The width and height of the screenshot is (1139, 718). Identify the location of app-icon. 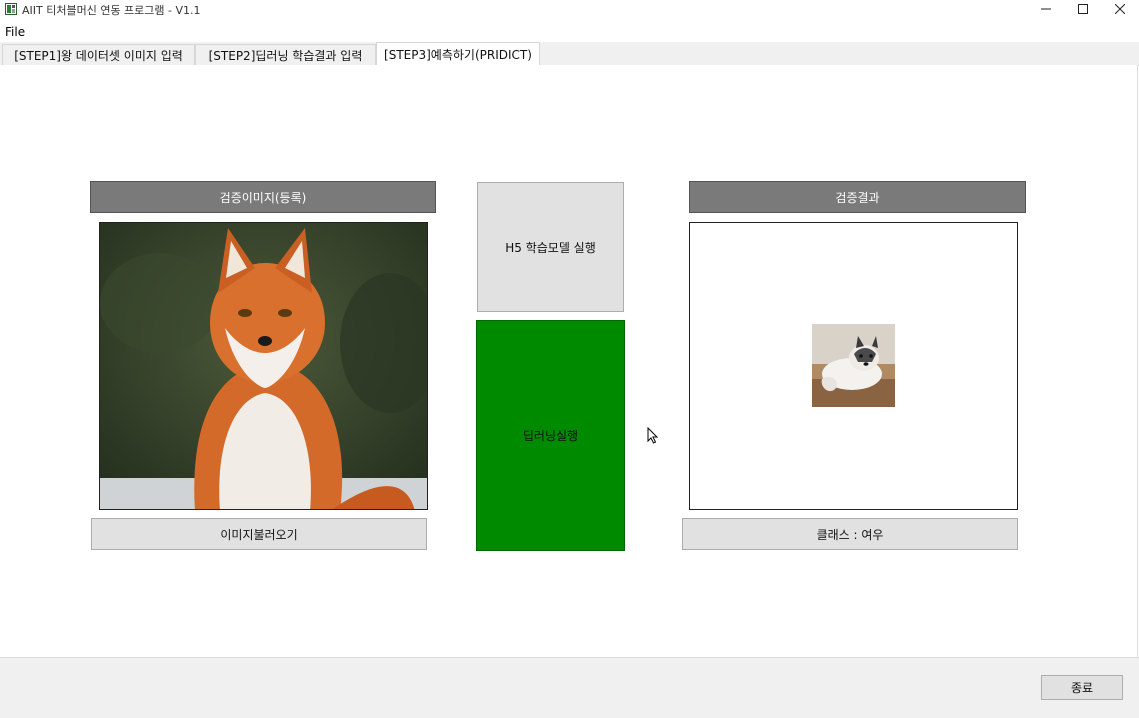
(11, 9).